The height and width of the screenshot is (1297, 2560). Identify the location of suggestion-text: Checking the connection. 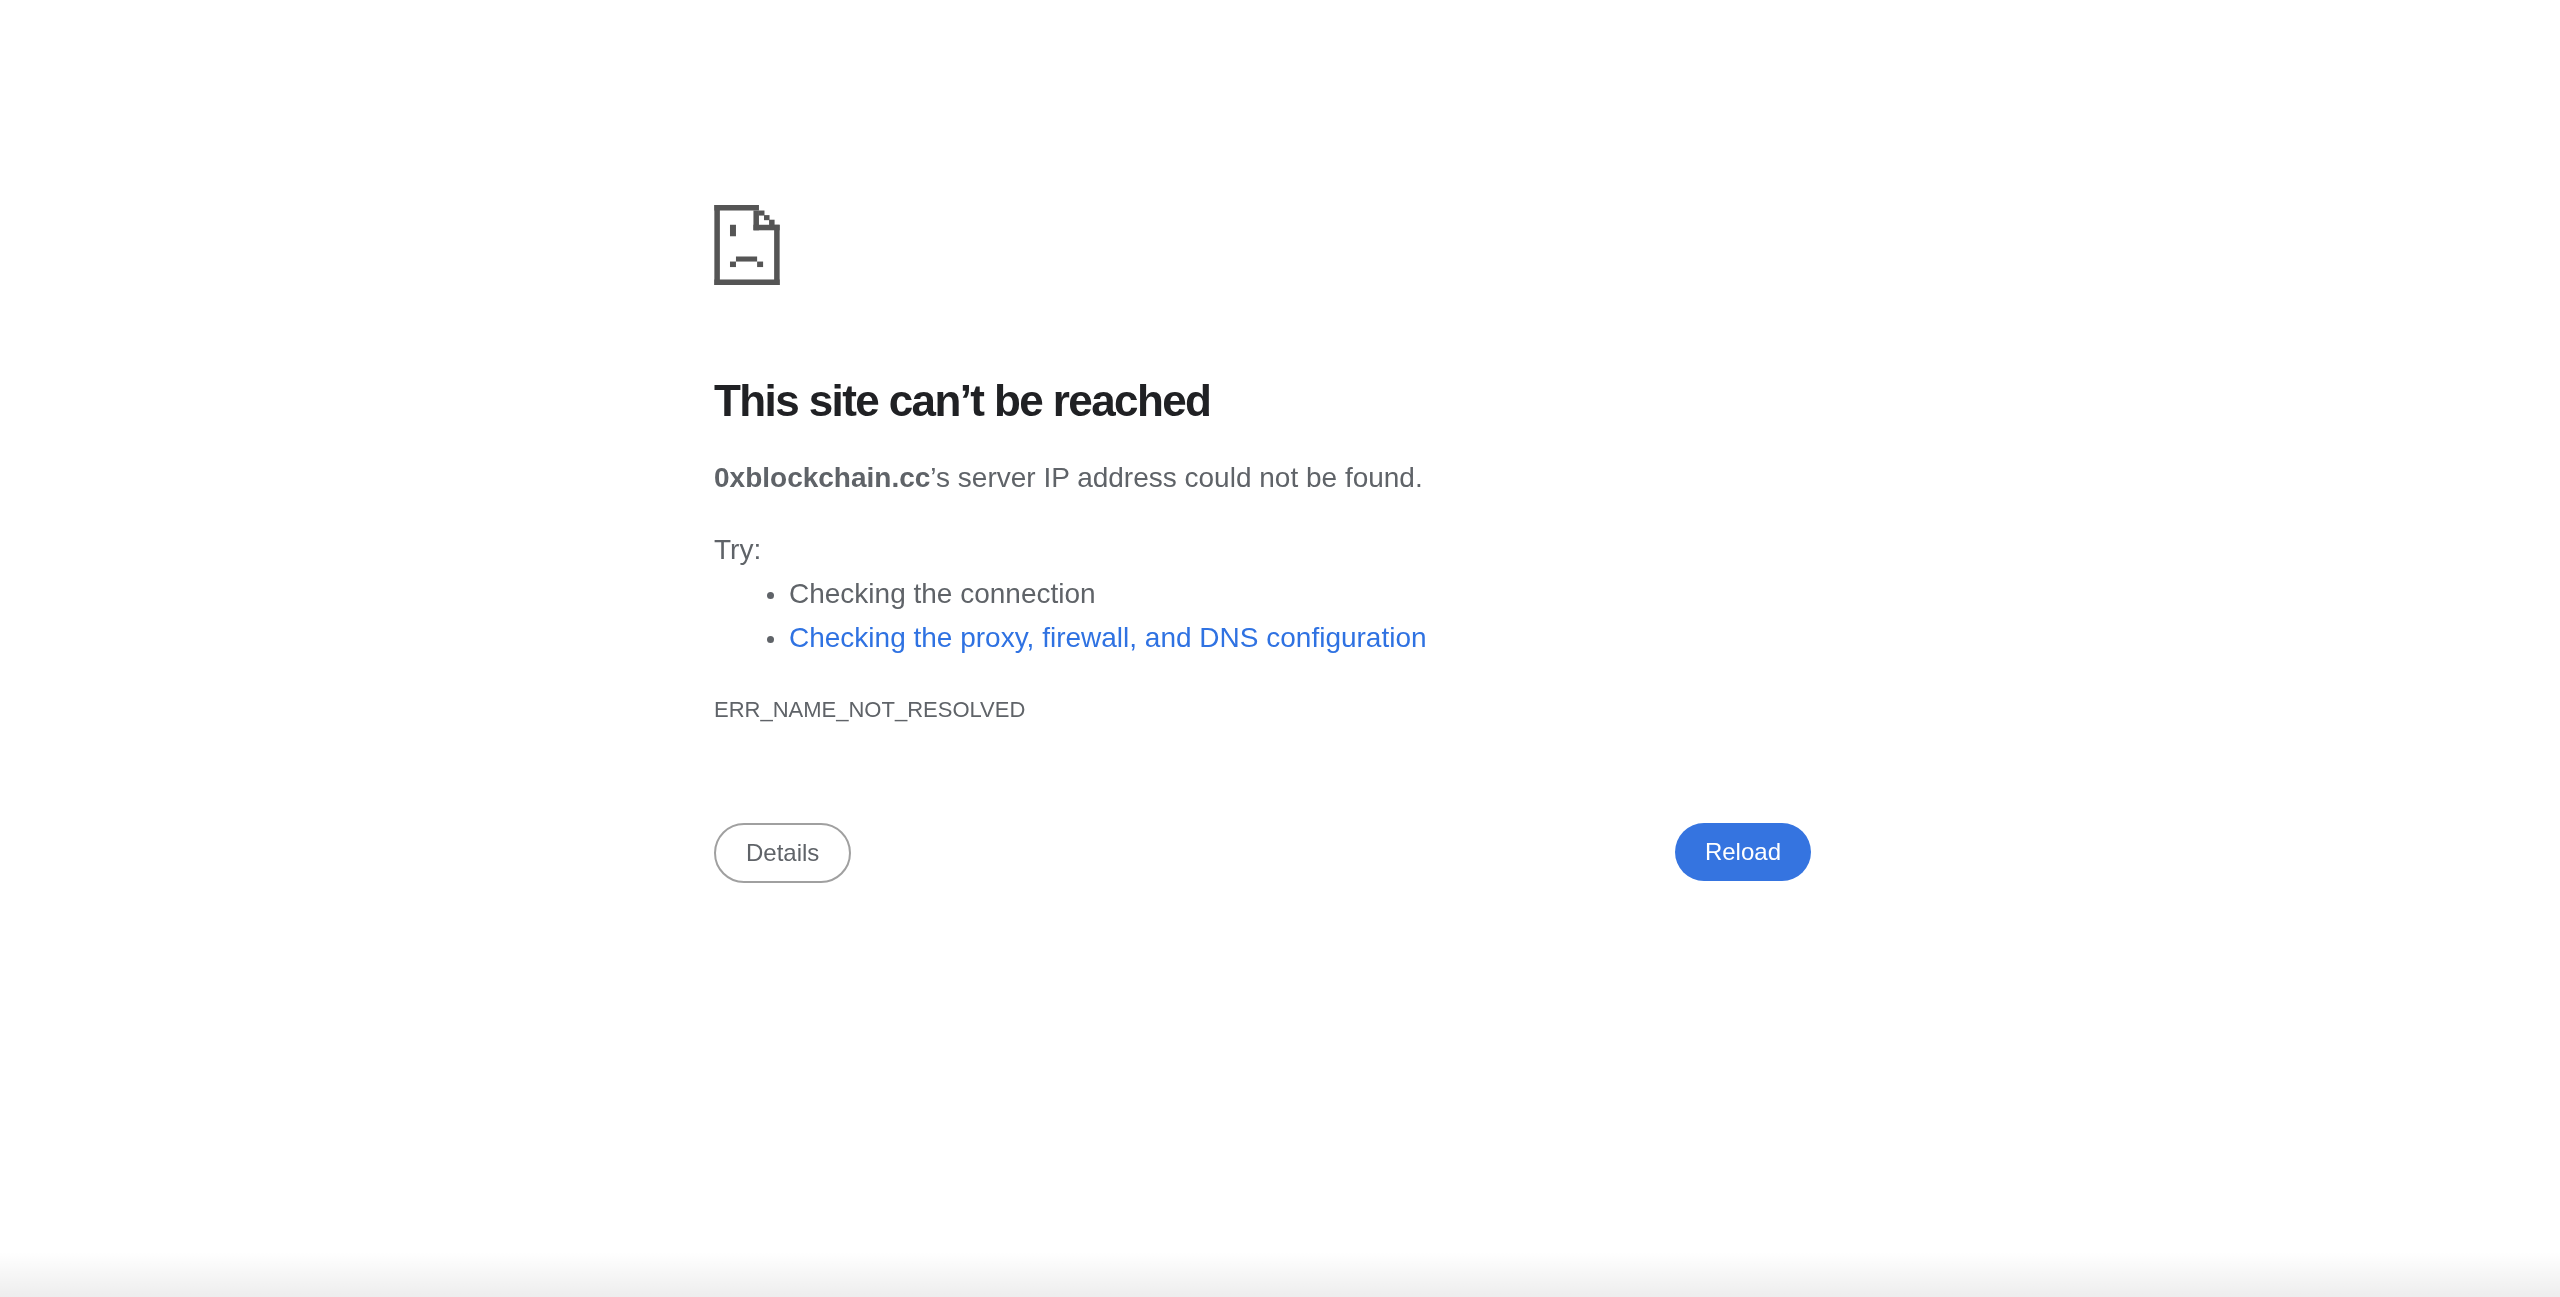
(942, 594).